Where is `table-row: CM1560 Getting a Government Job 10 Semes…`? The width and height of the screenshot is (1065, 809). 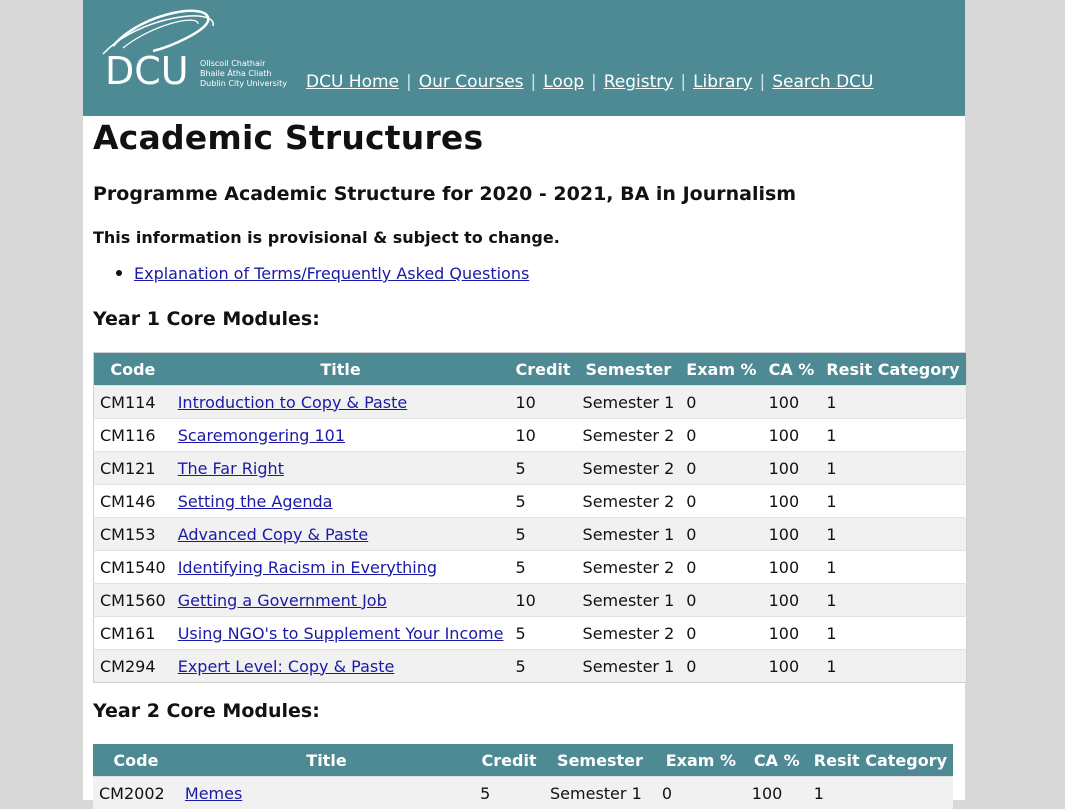
table-row: CM1560 Getting a Government Job 10 Semes… is located at coordinates (530, 600).